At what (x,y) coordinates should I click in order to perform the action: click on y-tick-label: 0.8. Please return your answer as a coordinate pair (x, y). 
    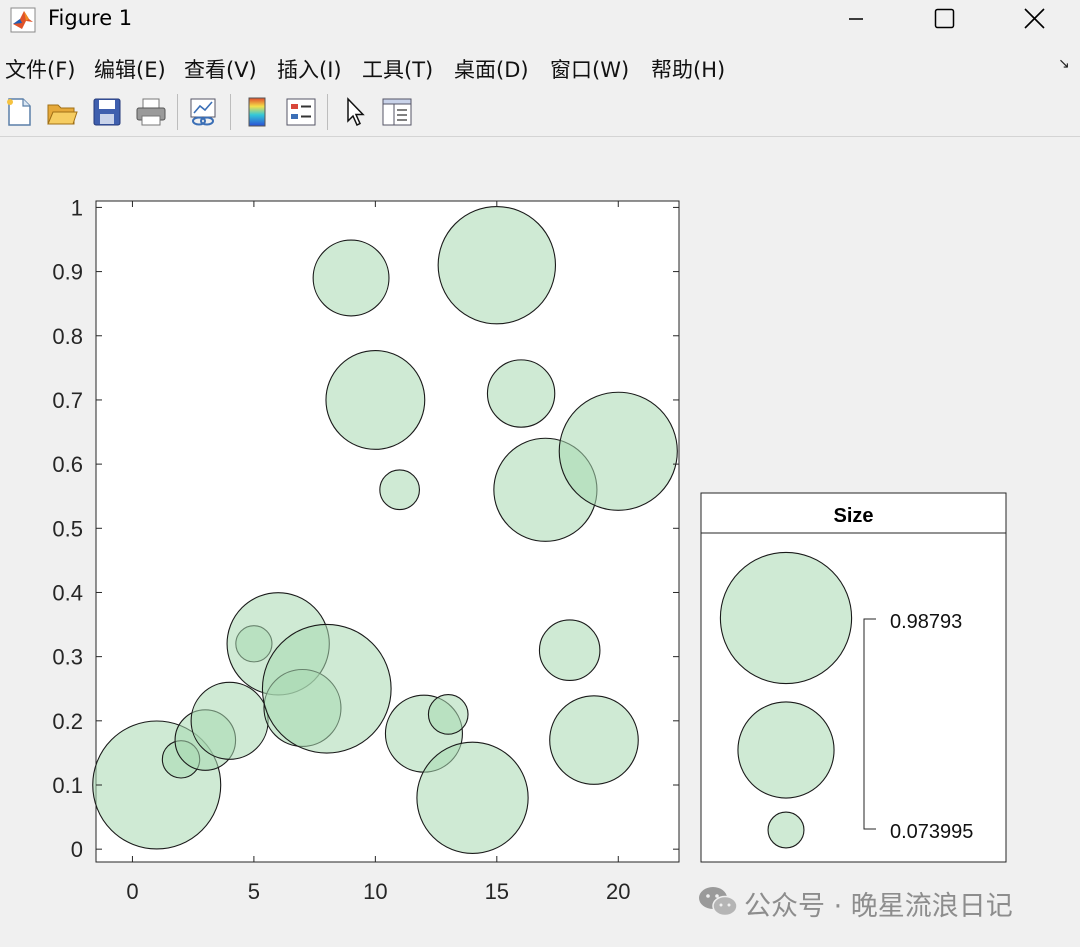
    Looking at the image, I should click on (67, 336).